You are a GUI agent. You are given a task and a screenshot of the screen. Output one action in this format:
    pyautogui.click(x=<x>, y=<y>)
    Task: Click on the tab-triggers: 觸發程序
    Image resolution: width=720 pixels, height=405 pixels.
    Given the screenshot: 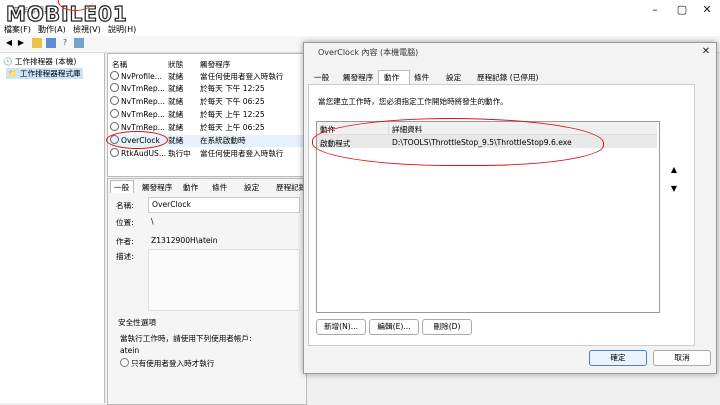 What is the action you would take?
    pyautogui.click(x=157, y=187)
    